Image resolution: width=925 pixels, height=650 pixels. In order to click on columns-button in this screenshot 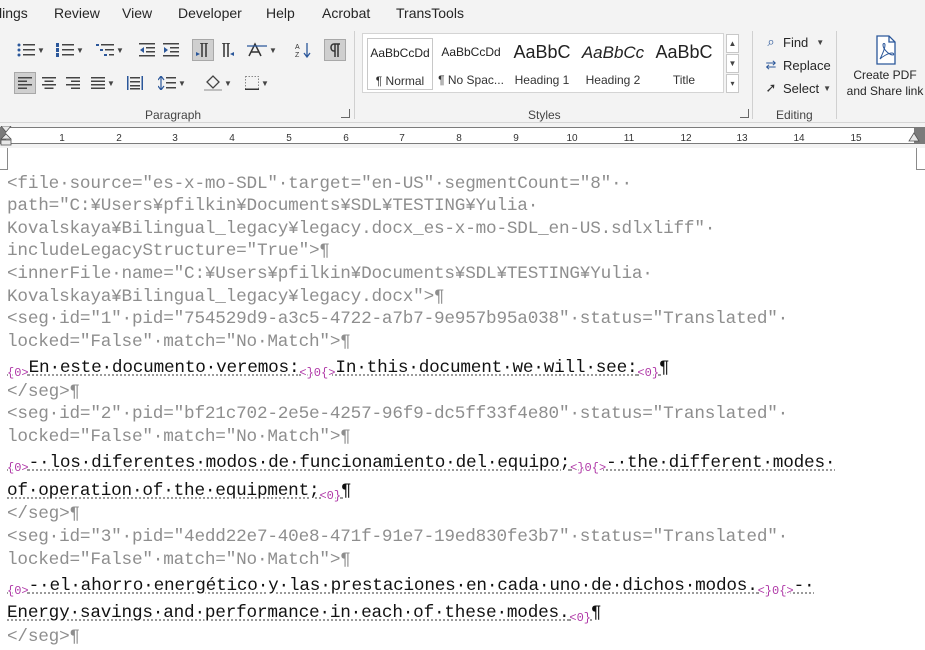, I will do `click(135, 83)`.